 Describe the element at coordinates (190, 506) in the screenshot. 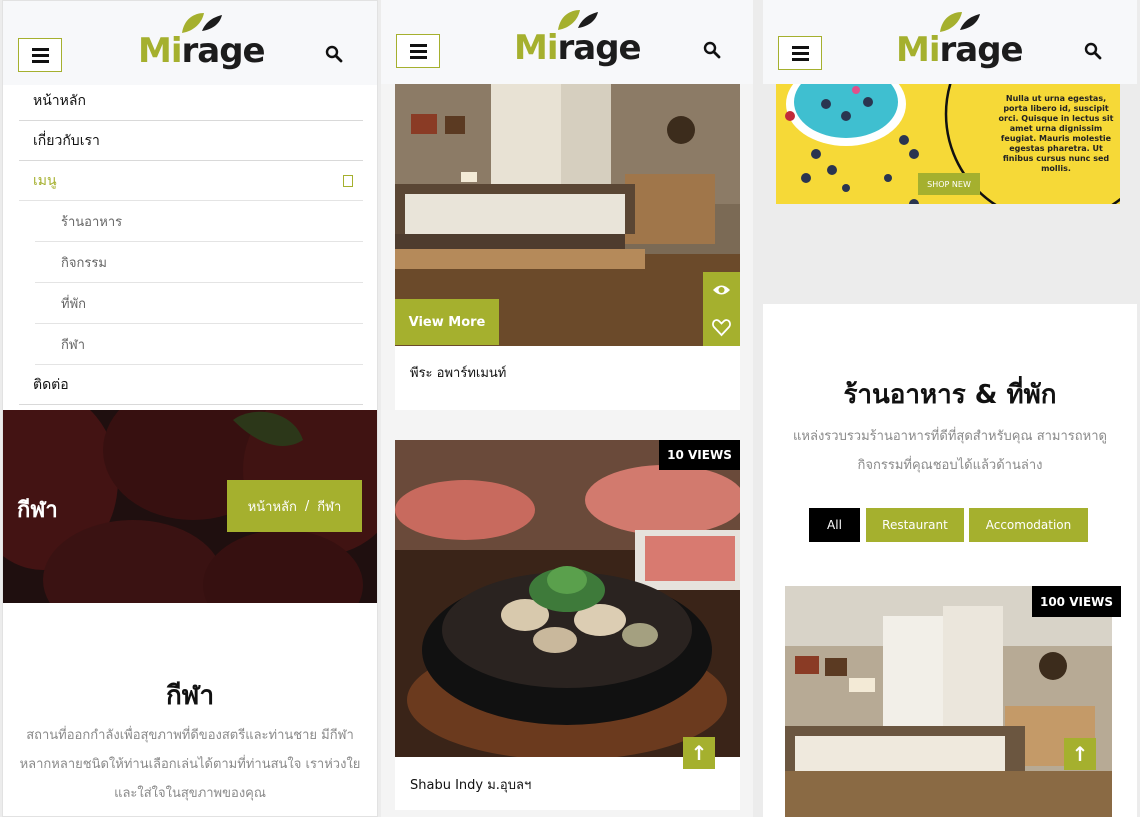

I see `hero-banner: กีฬา หน้าหลัก / กีฬา` at that location.